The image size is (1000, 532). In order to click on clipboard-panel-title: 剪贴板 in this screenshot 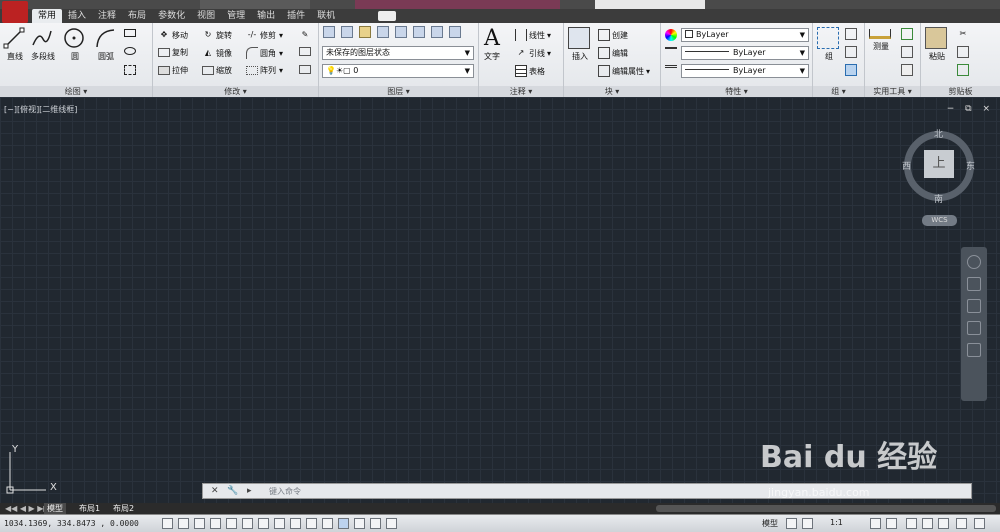, I will do `click(960, 91)`.